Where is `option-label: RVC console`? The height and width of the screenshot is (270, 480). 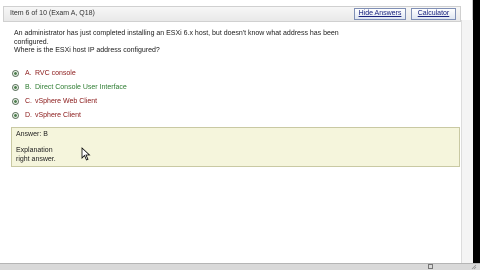
option-label: RVC console is located at coordinates (55, 73).